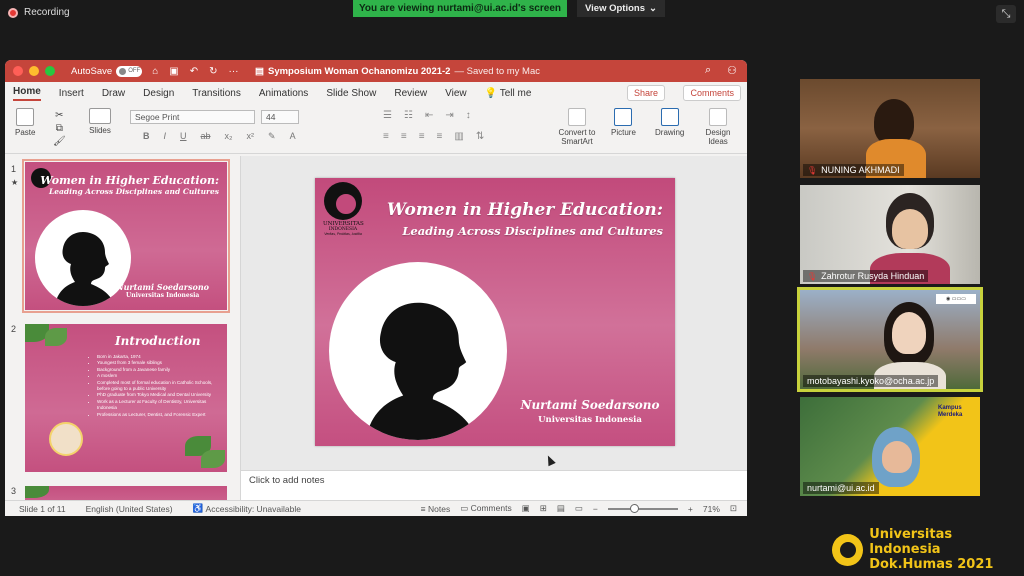 This screenshot has height=576, width=1024. Describe the element at coordinates (59, 115) in the screenshot. I see `cut-icon: ✂` at that location.